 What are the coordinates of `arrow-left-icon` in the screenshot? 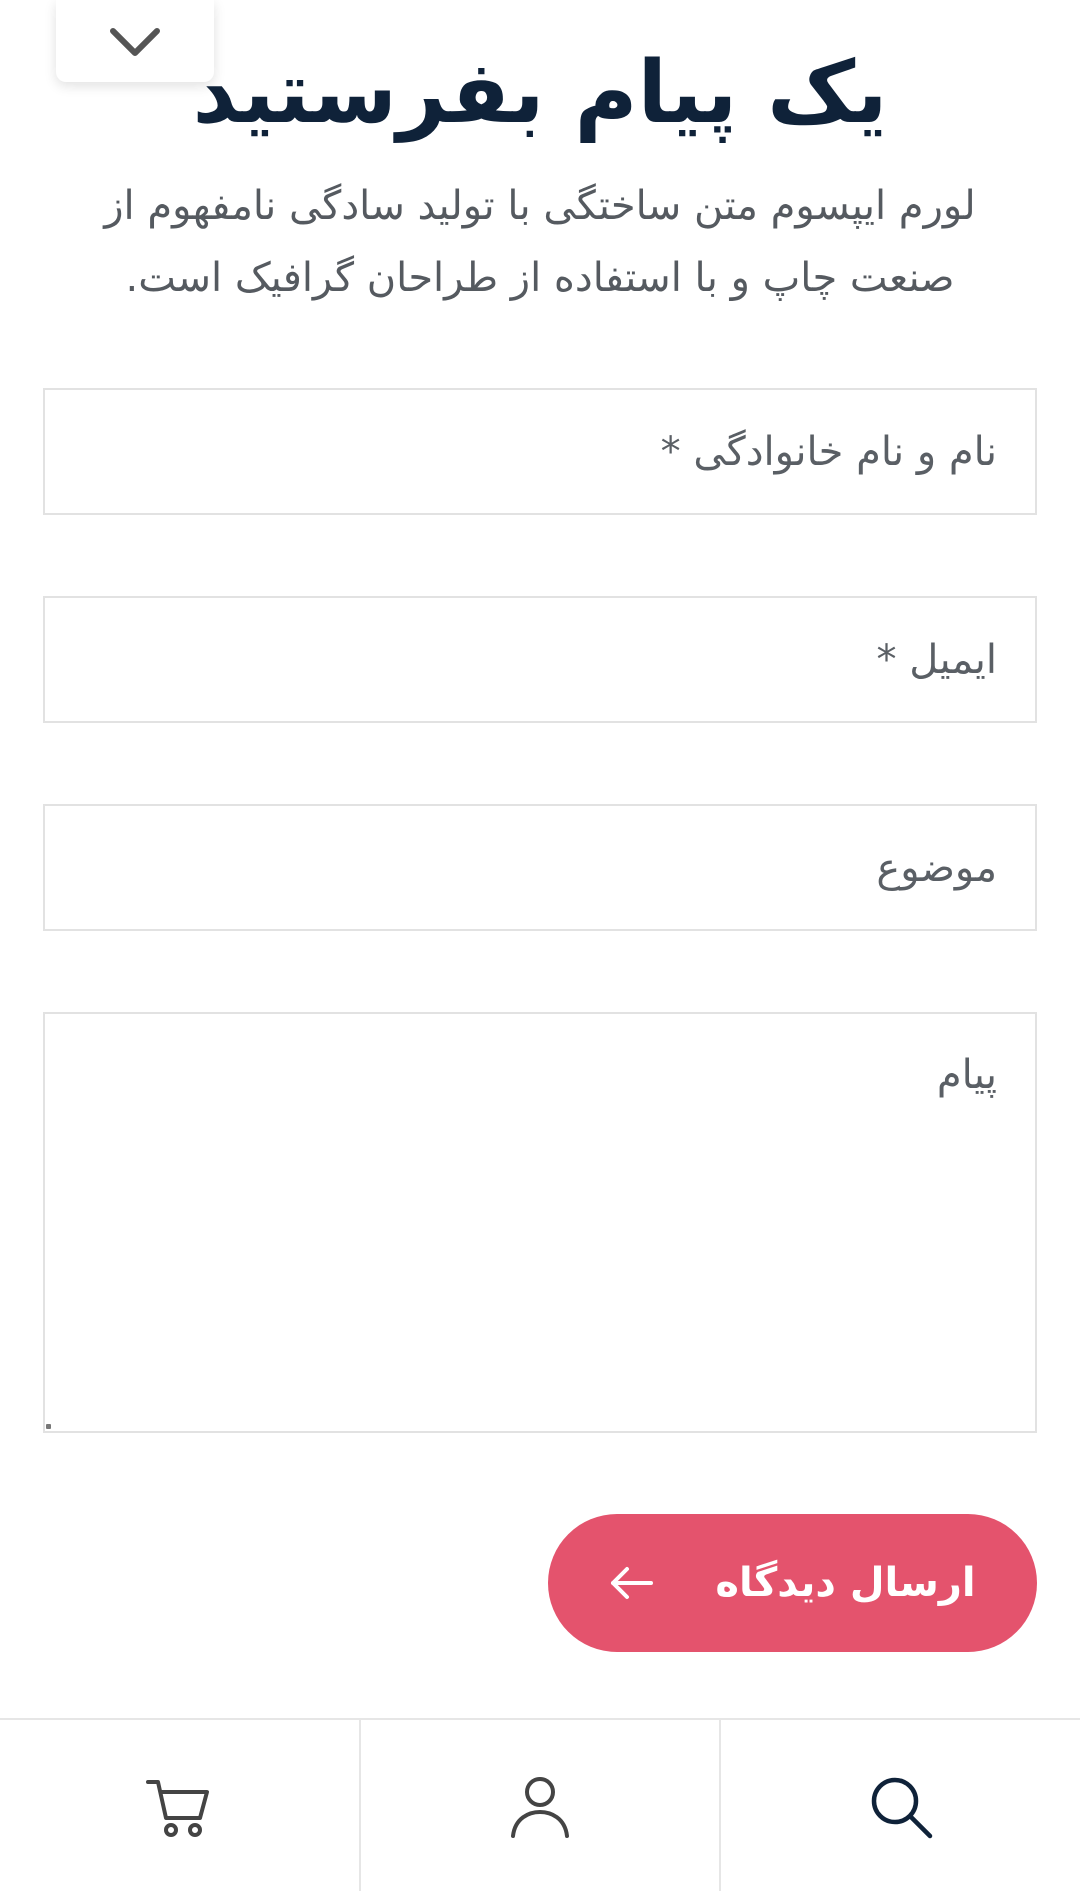 It's located at (632, 1583).